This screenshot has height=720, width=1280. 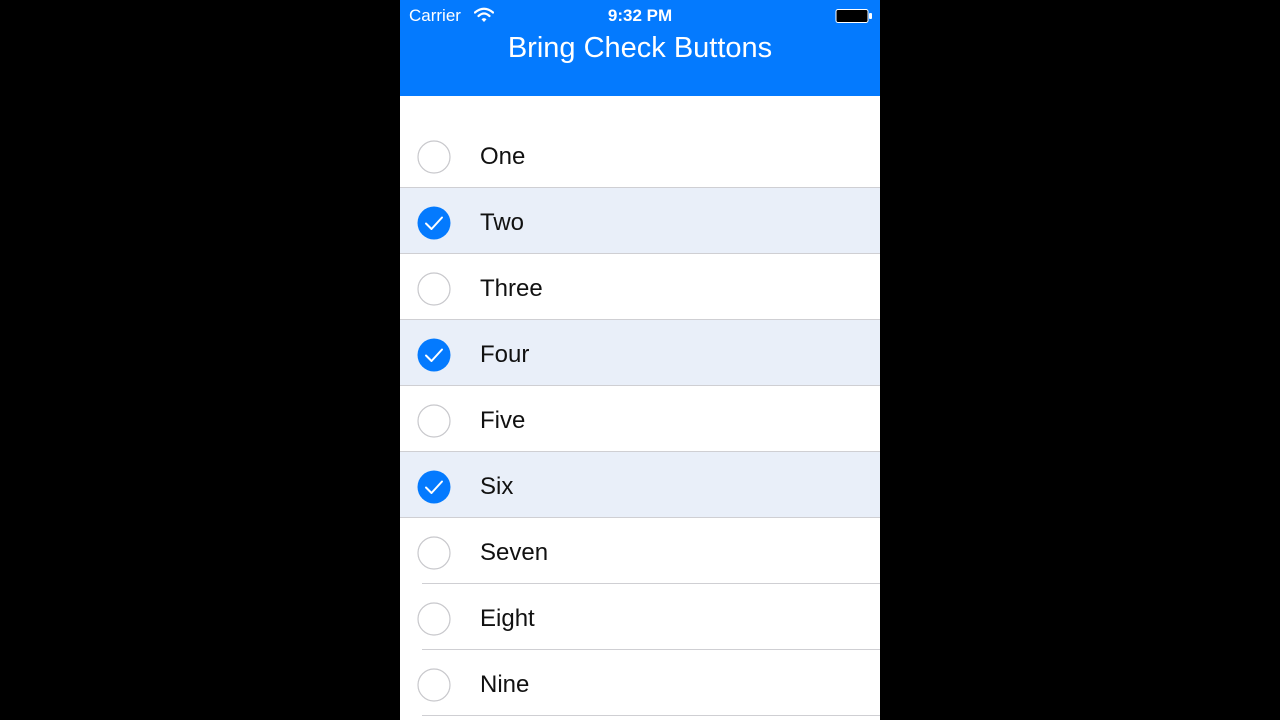 I want to click on navigation-bar: Carrier 9:32 PM Bring Check Buttons, so click(x=640, y=48).